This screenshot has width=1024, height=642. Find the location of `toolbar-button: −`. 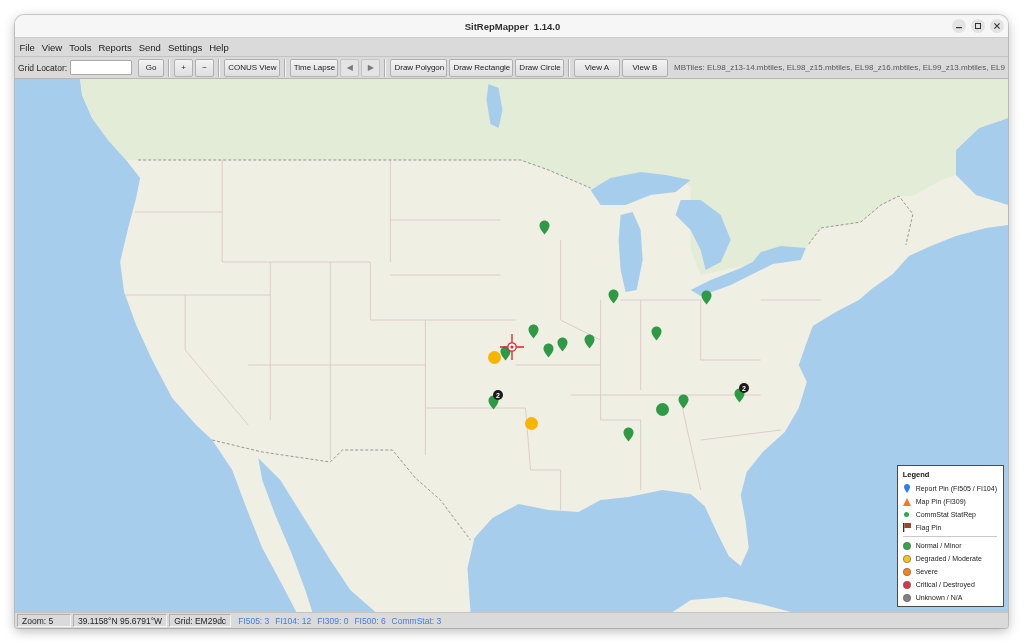

toolbar-button: − is located at coordinates (205, 67).